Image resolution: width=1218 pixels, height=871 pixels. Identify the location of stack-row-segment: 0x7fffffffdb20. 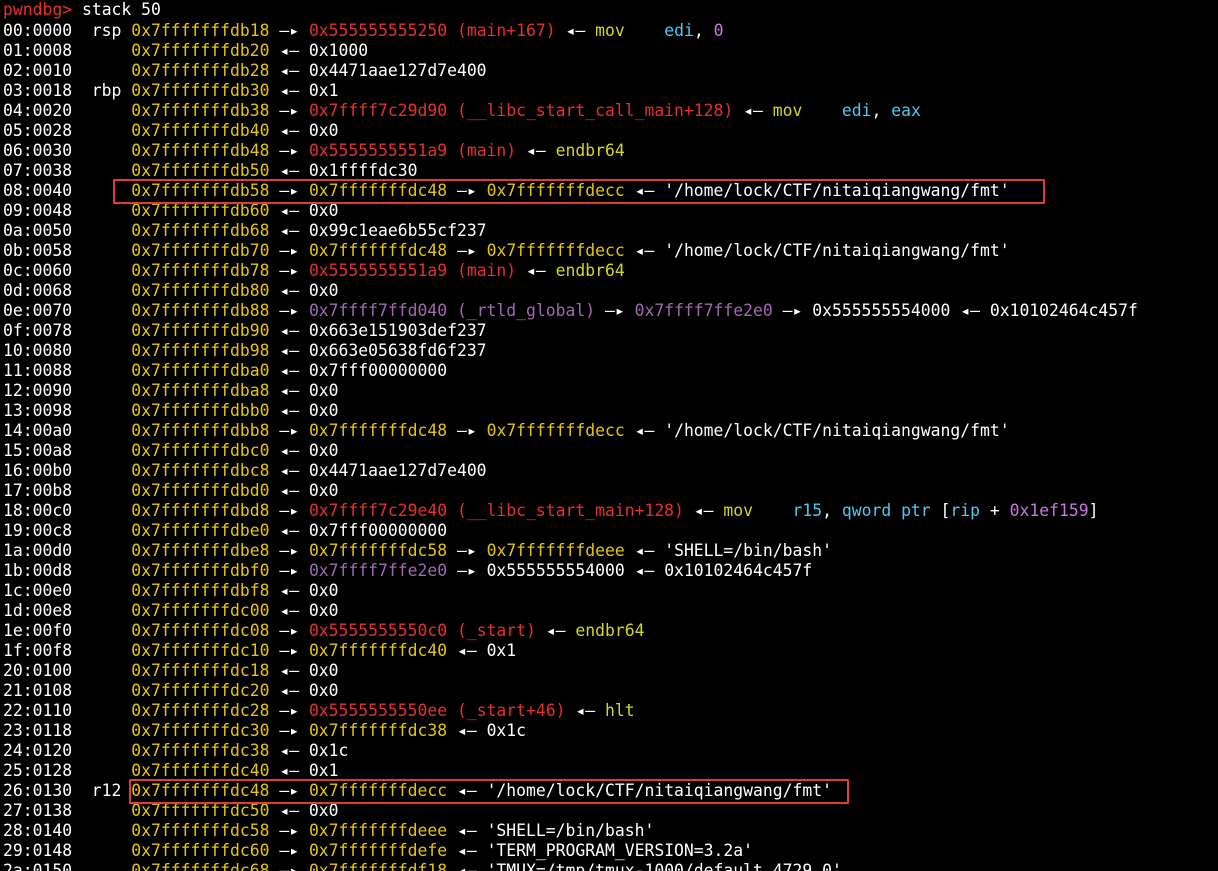
(200, 50).